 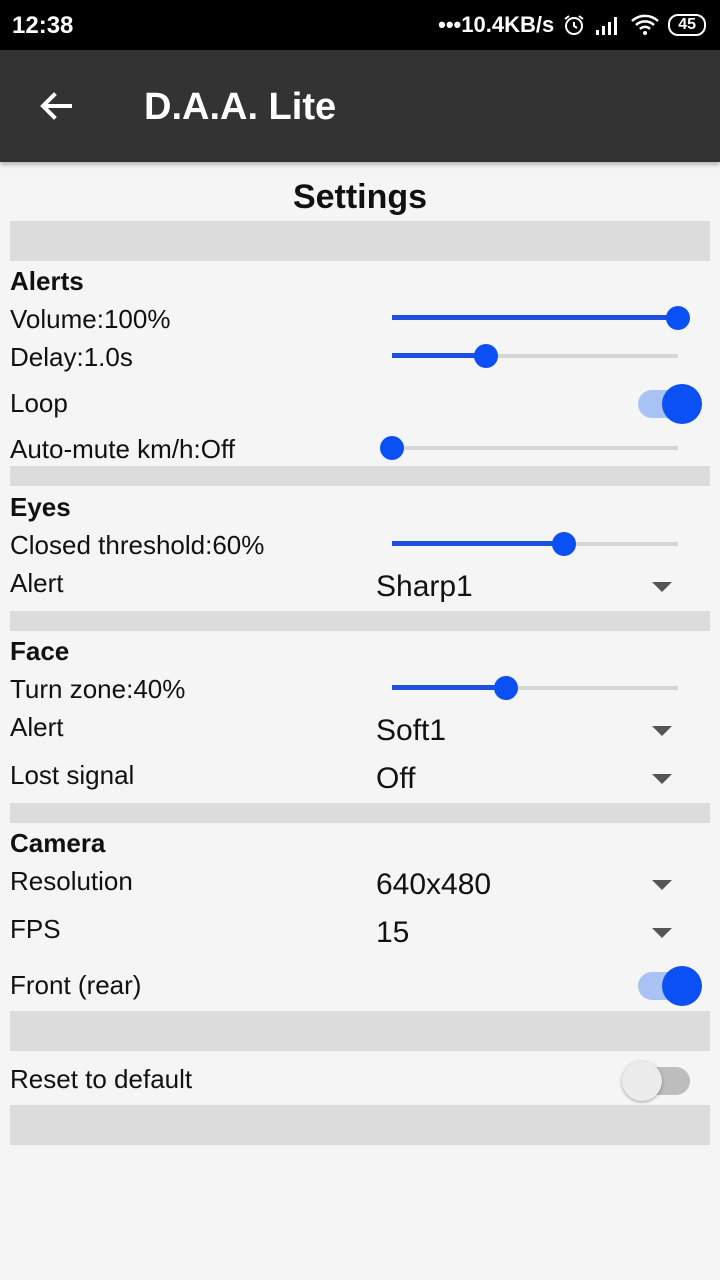 I want to click on signal-icon, so click(x=607, y=26).